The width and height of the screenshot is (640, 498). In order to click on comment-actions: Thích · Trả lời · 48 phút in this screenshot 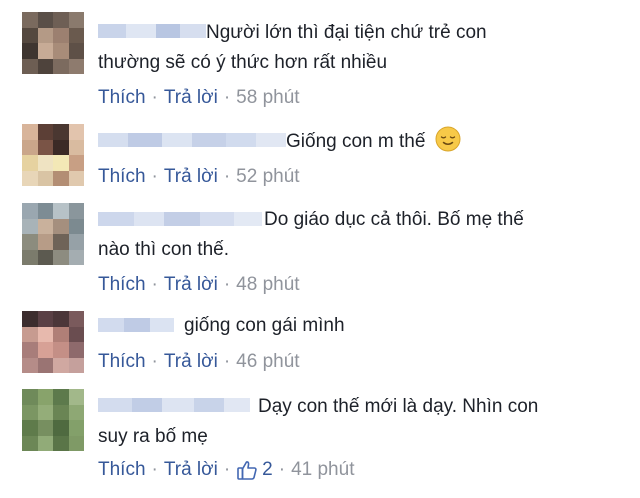, I will do `click(199, 285)`.